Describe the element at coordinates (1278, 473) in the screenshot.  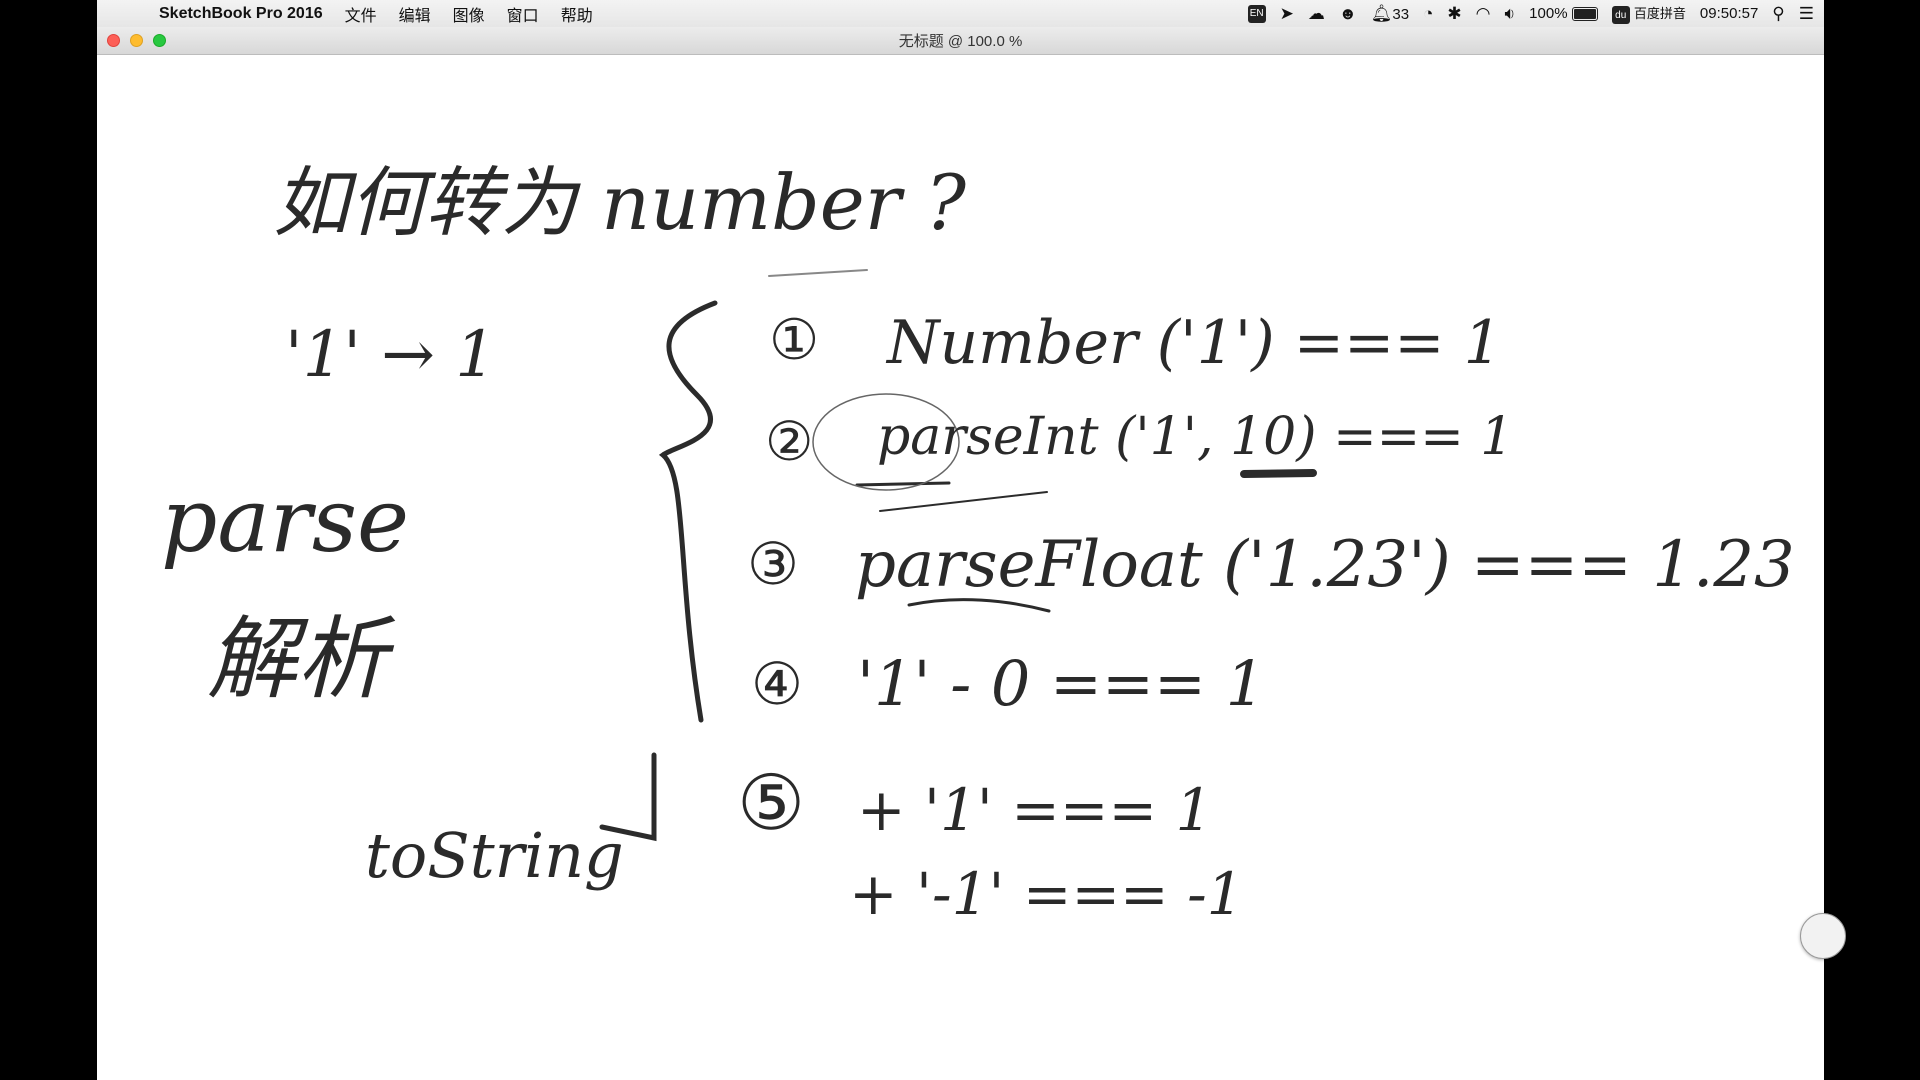
I see `radix-underline` at that location.